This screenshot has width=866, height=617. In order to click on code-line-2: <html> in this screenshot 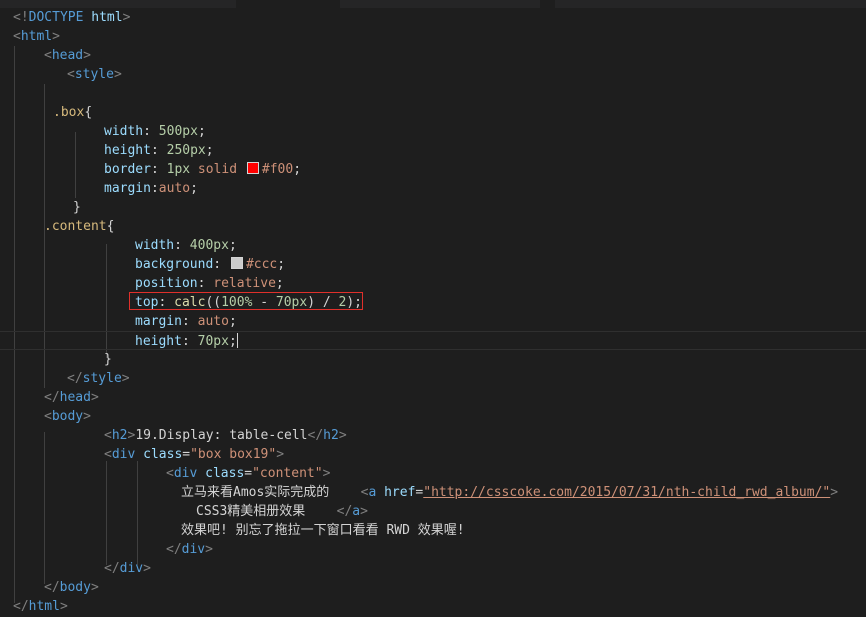, I will do `click(433, 36)`.